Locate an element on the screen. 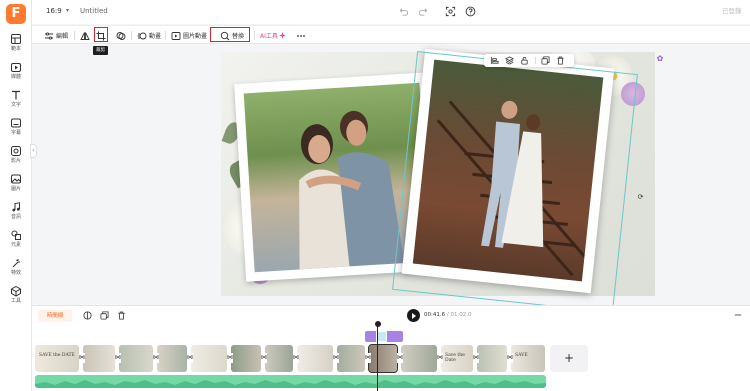  sidebar-item-audio: 音訊 is located at coordinates (16, 210).